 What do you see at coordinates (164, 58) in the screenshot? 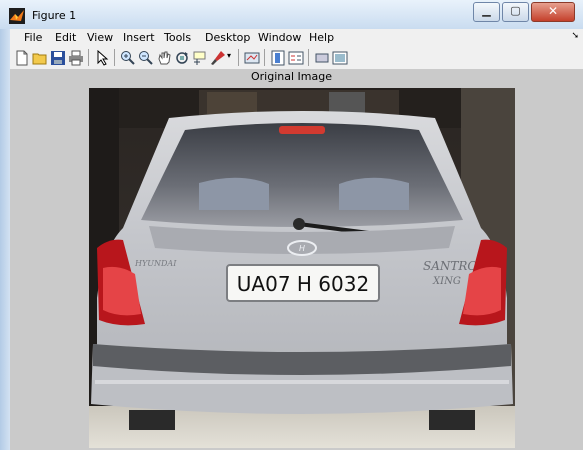
I see `pan-icon` at bounding box center [164, 58].